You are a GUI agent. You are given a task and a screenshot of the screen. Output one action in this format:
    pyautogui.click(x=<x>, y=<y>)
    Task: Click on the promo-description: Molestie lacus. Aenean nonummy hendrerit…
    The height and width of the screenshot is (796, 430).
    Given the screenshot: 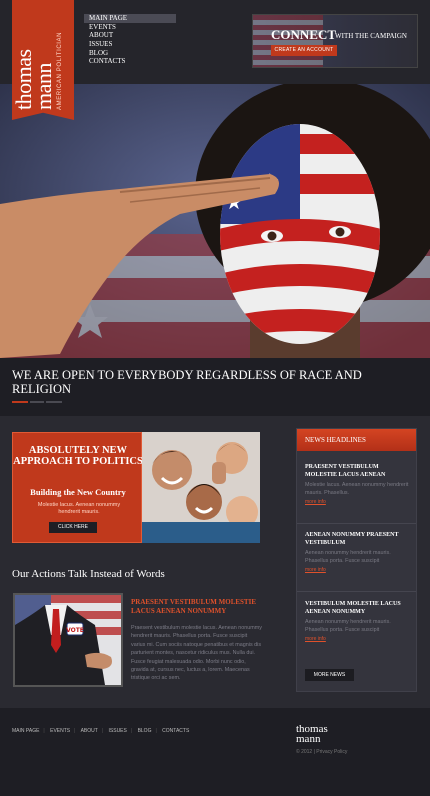 What is the action you would take?
    pyautogui.click(x=79, y=508)
    